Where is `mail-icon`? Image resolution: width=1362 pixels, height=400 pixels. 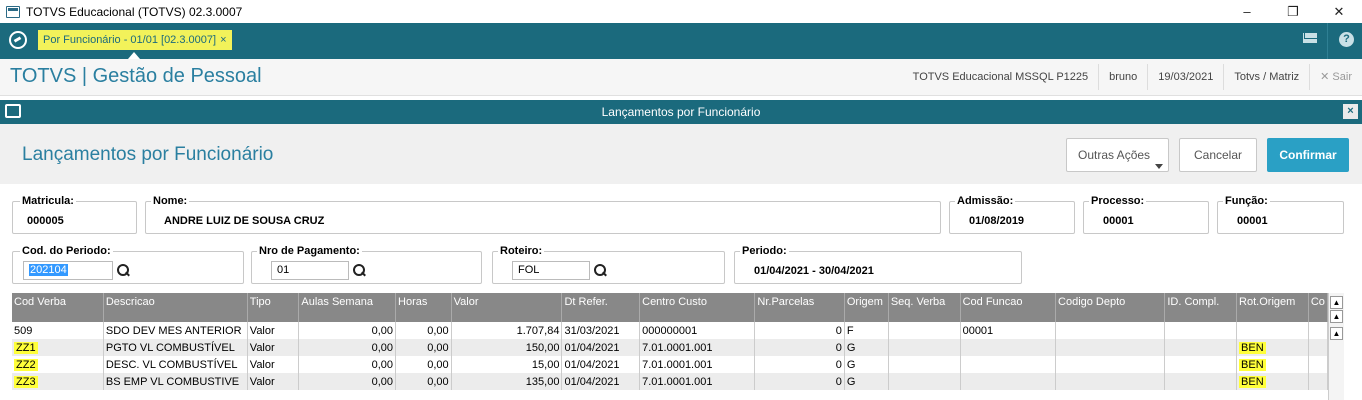
mail-icon is located at coordinates (1310, 38).